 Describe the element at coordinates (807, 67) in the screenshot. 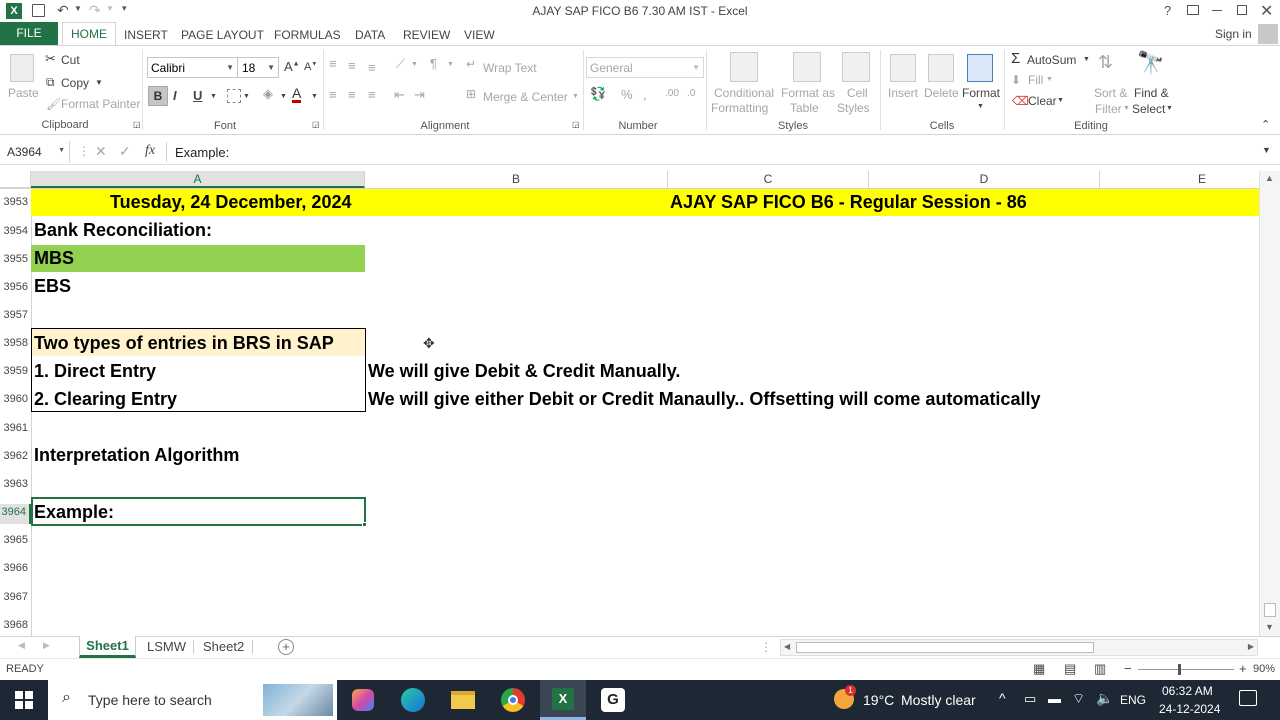

I see `format-as-table-icon` at that location.